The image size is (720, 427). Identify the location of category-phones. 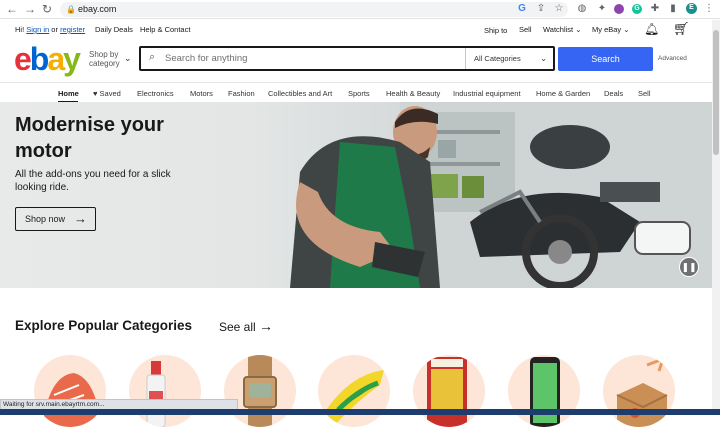
(544, 391).